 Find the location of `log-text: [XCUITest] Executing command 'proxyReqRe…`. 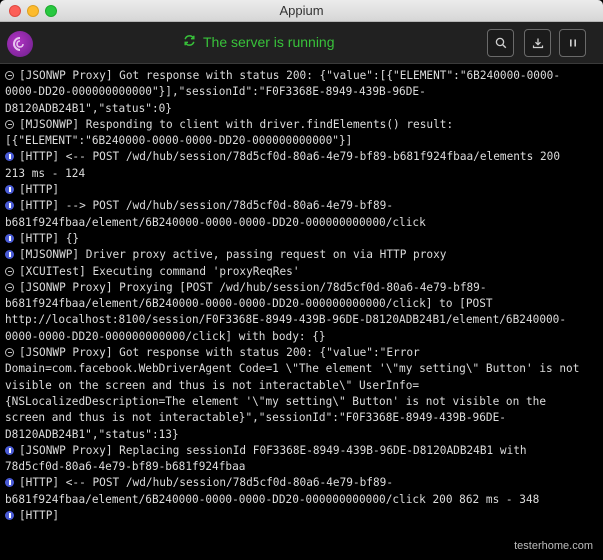

log-text: [XCUITest] Executing command 'proxyReqRe… is located at coordinates (159, 271).